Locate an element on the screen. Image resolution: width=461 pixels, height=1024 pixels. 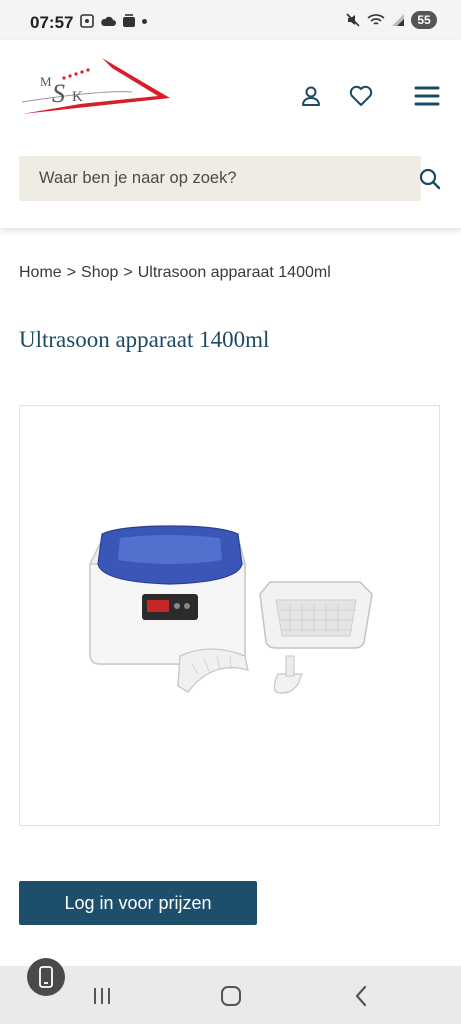
floating-phone-icon is located at coordinates (46, 977).